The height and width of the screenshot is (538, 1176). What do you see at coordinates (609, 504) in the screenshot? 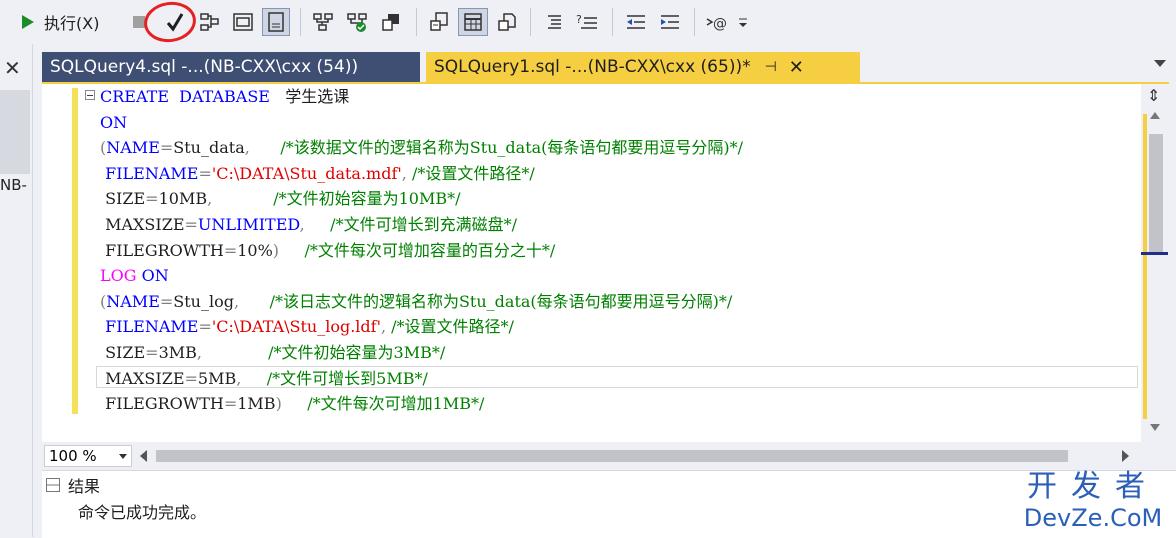
I see `results-pane: 结果 命令已成功完成。` at bounding box center [609, 504].